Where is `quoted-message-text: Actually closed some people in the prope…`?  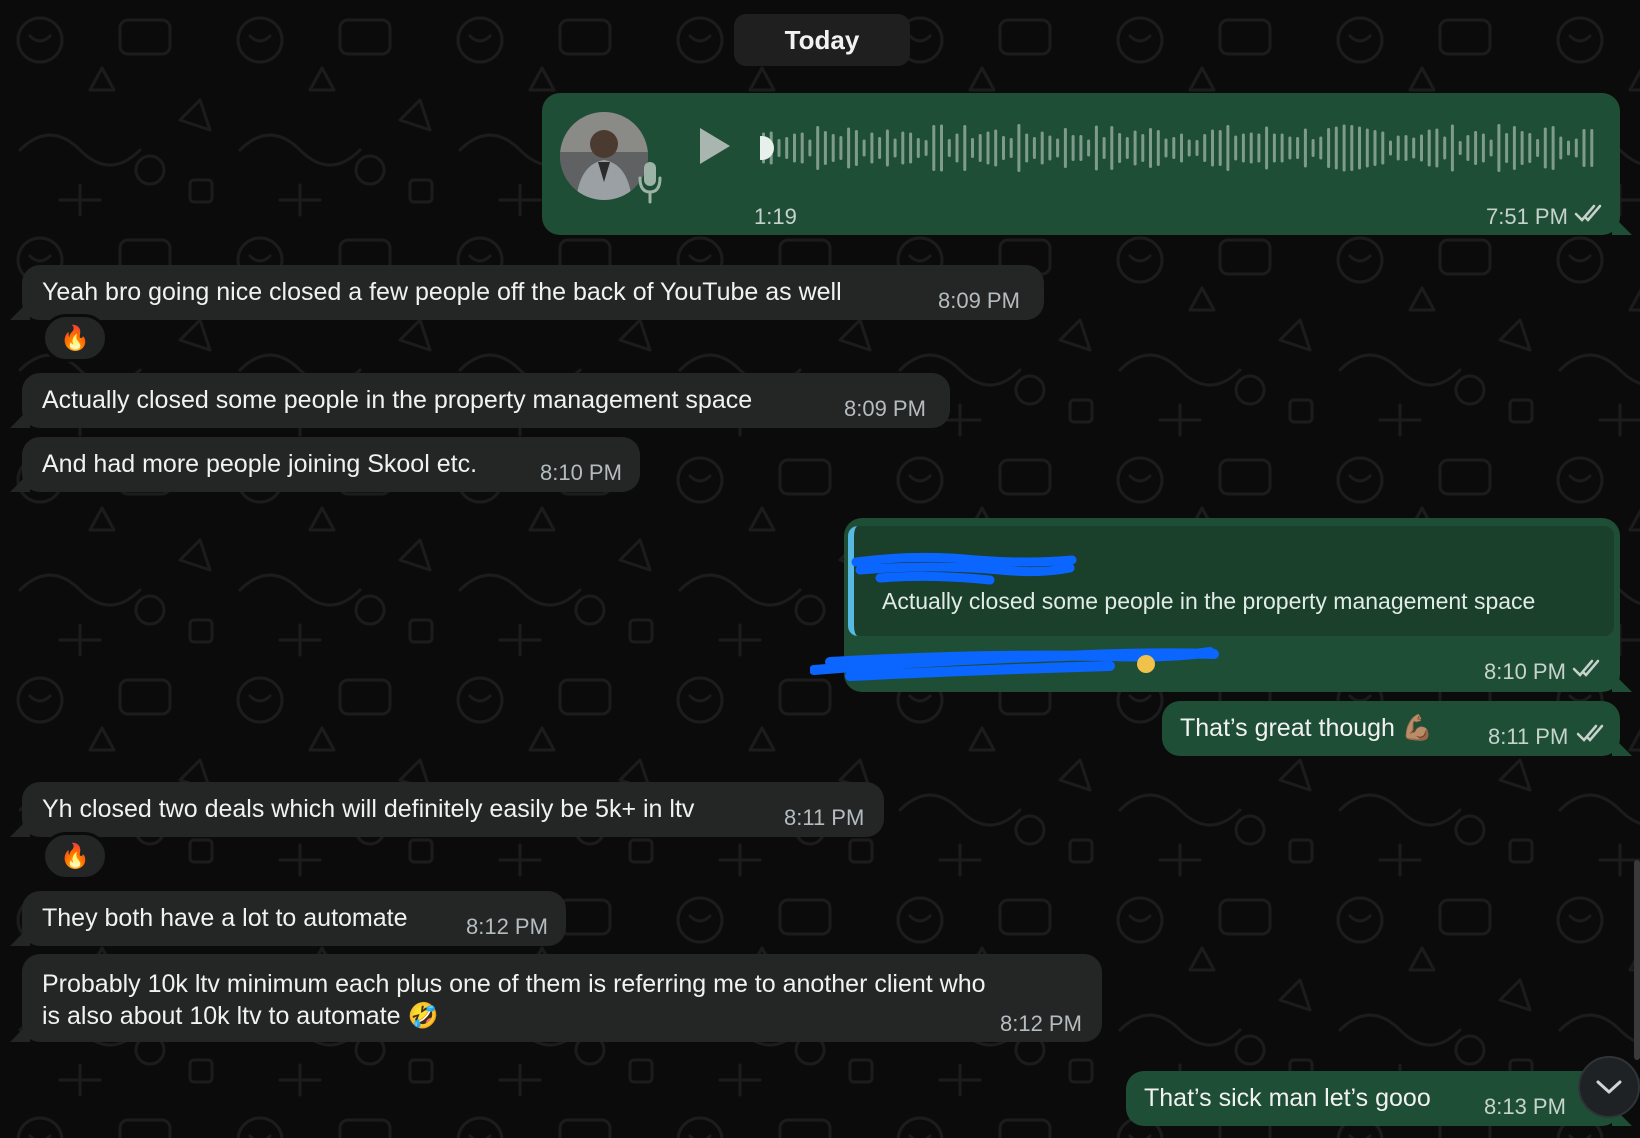
quoted-message-text: Actually closed some people in the prope… is located at coordinates (1209, 601).